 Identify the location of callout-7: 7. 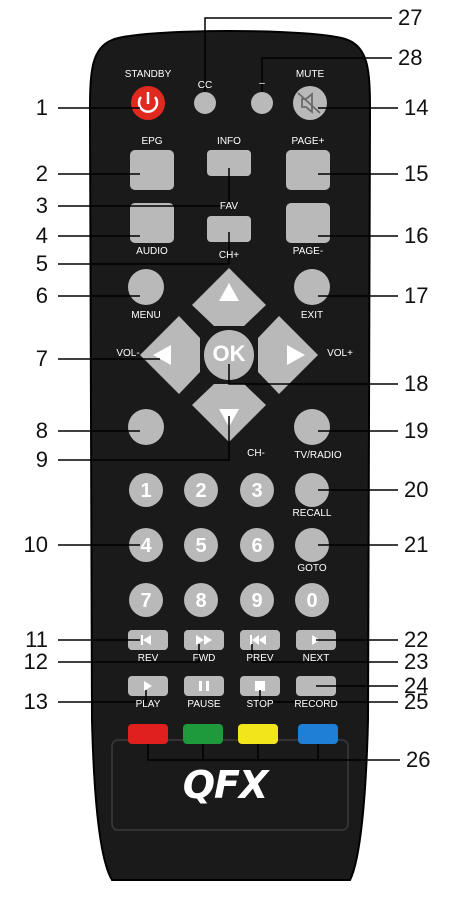
(41, 358).